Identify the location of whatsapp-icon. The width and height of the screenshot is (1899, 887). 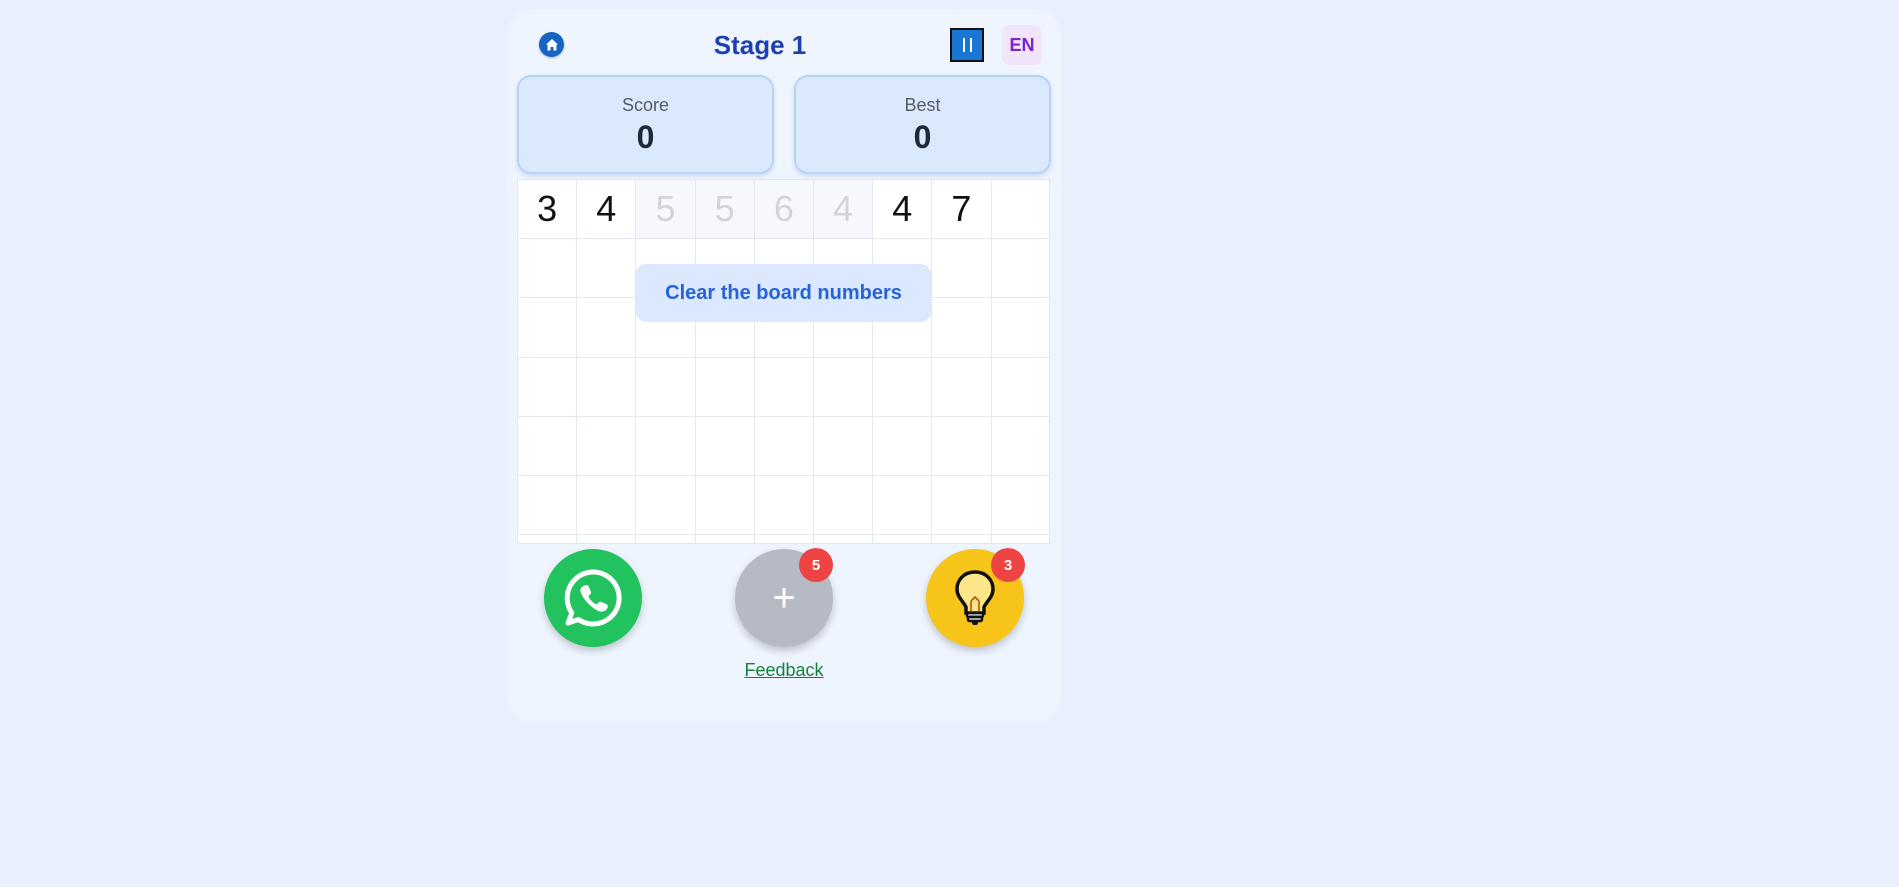
(593, 598).